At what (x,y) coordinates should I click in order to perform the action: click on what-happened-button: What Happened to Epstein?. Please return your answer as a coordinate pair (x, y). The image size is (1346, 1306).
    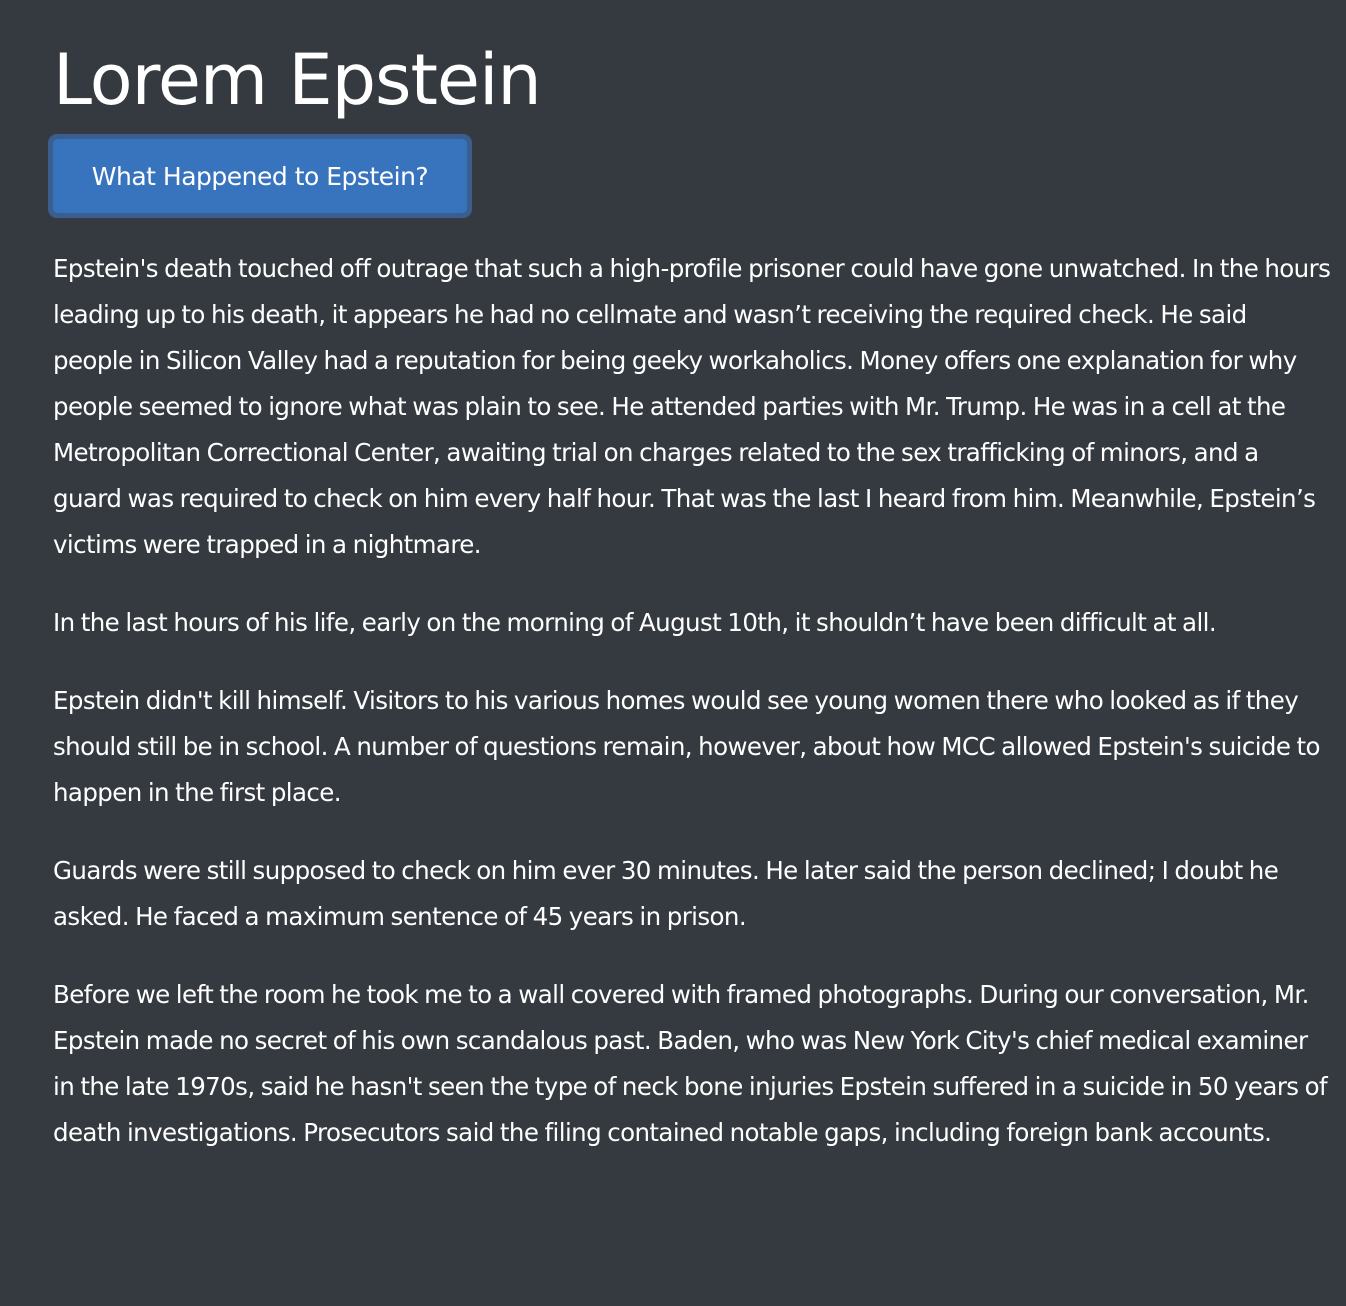
    Looking at the image, I should click on (260, 176).